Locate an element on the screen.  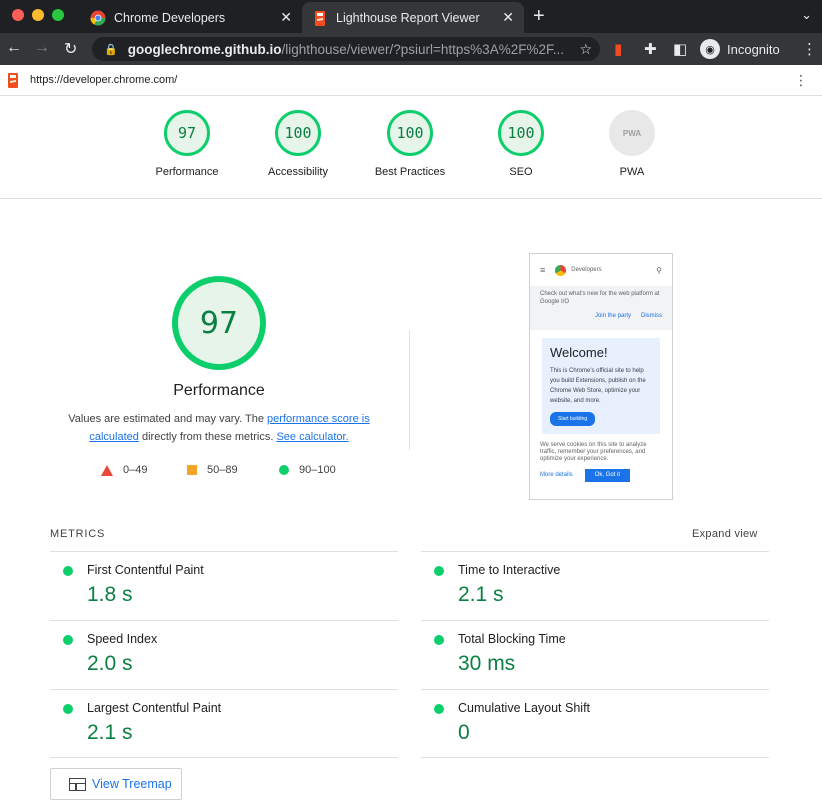
performance-score-gauge: 97 is located at coordinates (219, 323).